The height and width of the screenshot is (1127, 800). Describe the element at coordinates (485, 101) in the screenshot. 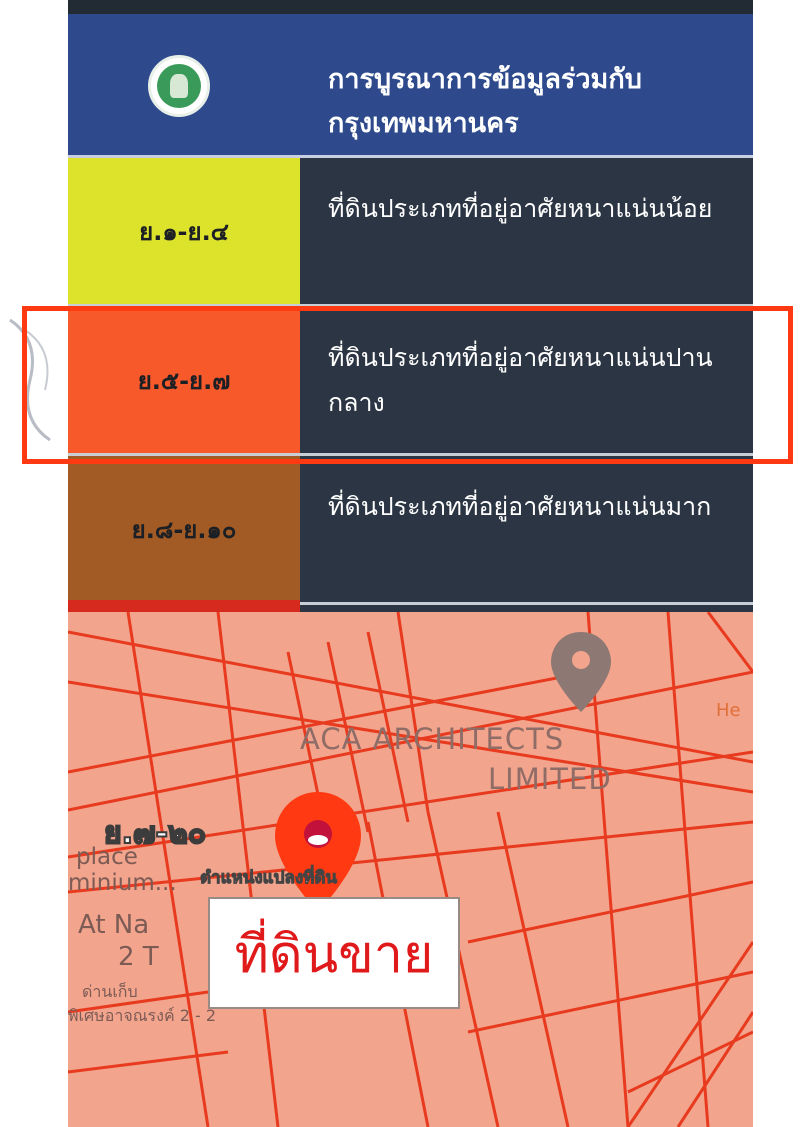

I see `legend-header-title: การบูรณาการข้อมูลร่วมกับ กรุงเทพมหานคร` at that location.